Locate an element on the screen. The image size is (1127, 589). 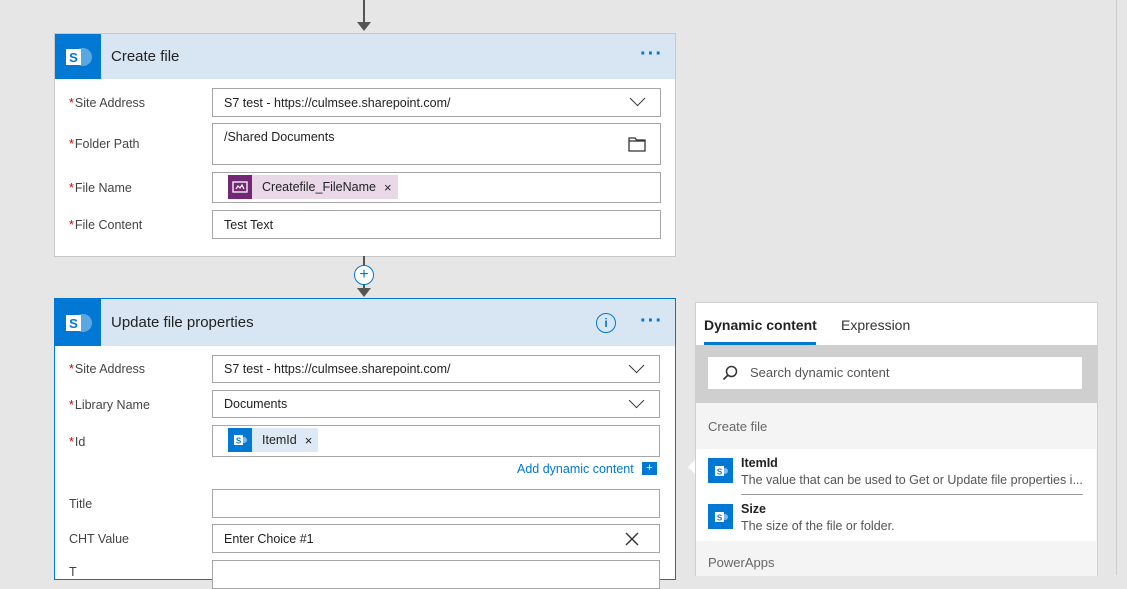
file-content-input: Test Text is located at coordinates (436, 224).